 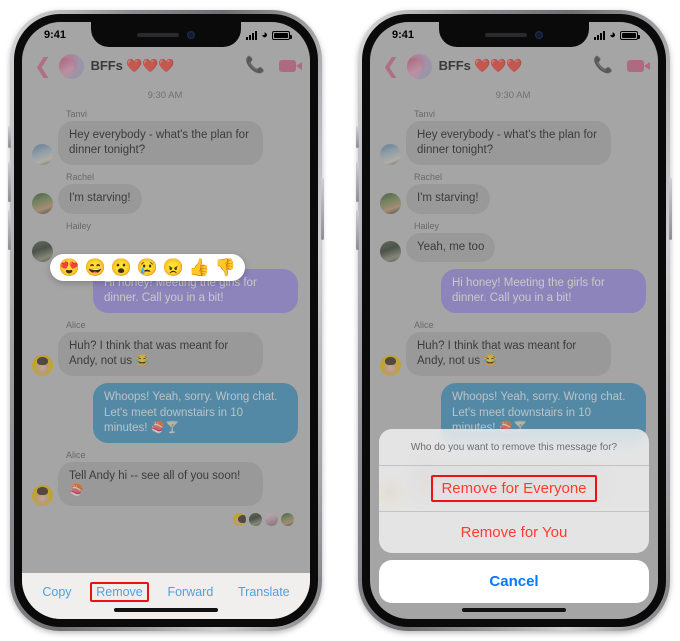 I want to click on remove-for-everyone-row: Remove for Everyone, so click(x=514, y=488).